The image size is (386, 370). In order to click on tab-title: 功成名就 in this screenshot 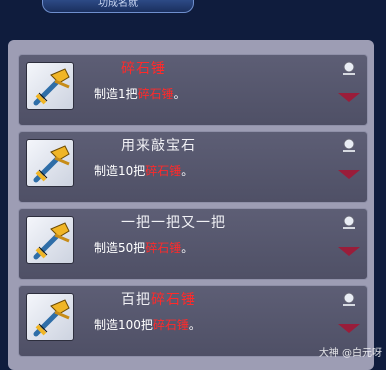, I will do `click(118, 4)`.